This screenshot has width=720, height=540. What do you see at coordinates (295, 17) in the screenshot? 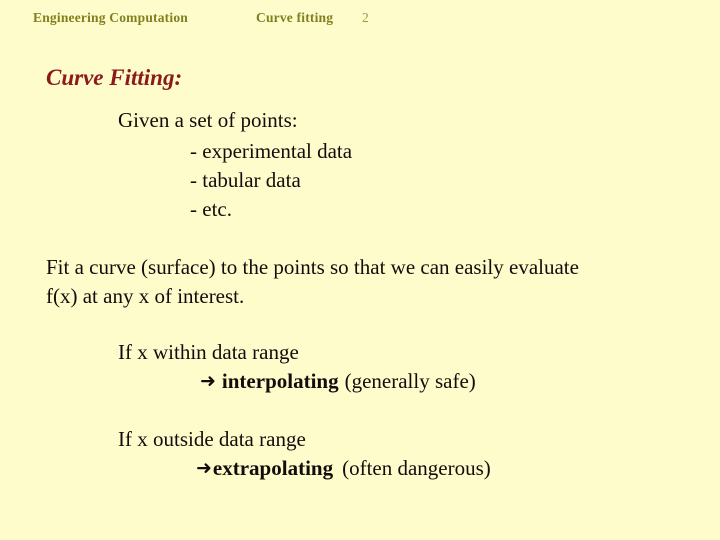
I see `header-topic-title: Curve fitting` at bounding box center [295, 17].